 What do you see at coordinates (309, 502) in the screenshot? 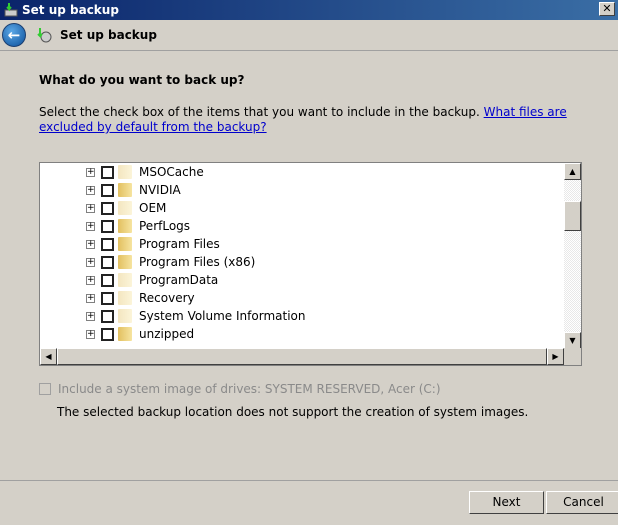
I see `footer: Next Cancel` at bounding box center [309, 502].